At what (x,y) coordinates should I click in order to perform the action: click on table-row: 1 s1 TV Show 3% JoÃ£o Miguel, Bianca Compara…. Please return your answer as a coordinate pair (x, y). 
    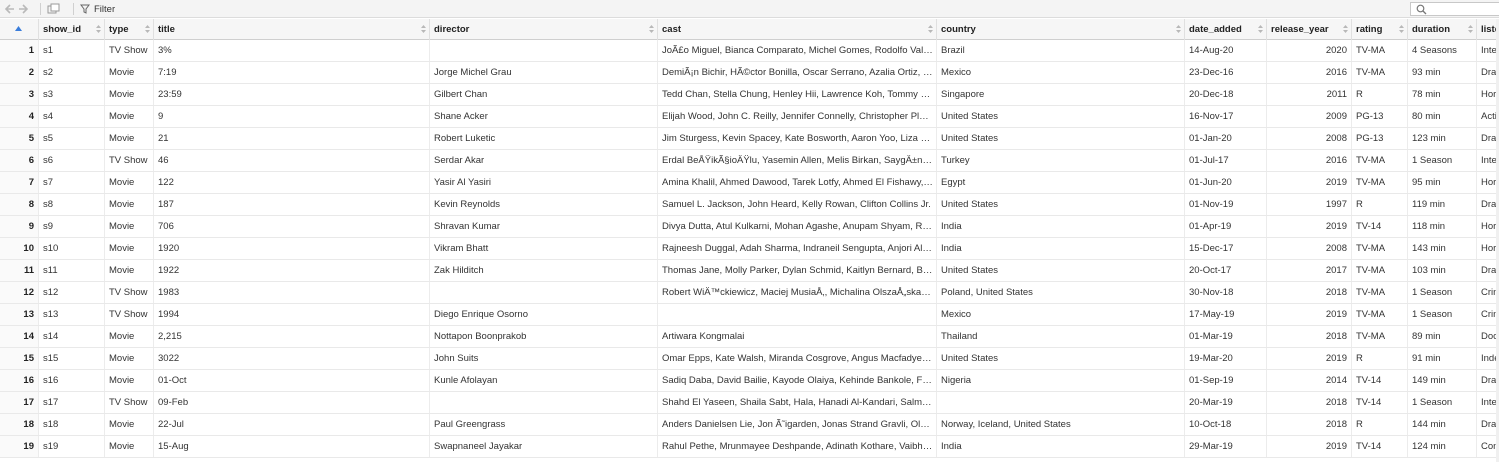
    Looking at the image, I should click on (749, 51).